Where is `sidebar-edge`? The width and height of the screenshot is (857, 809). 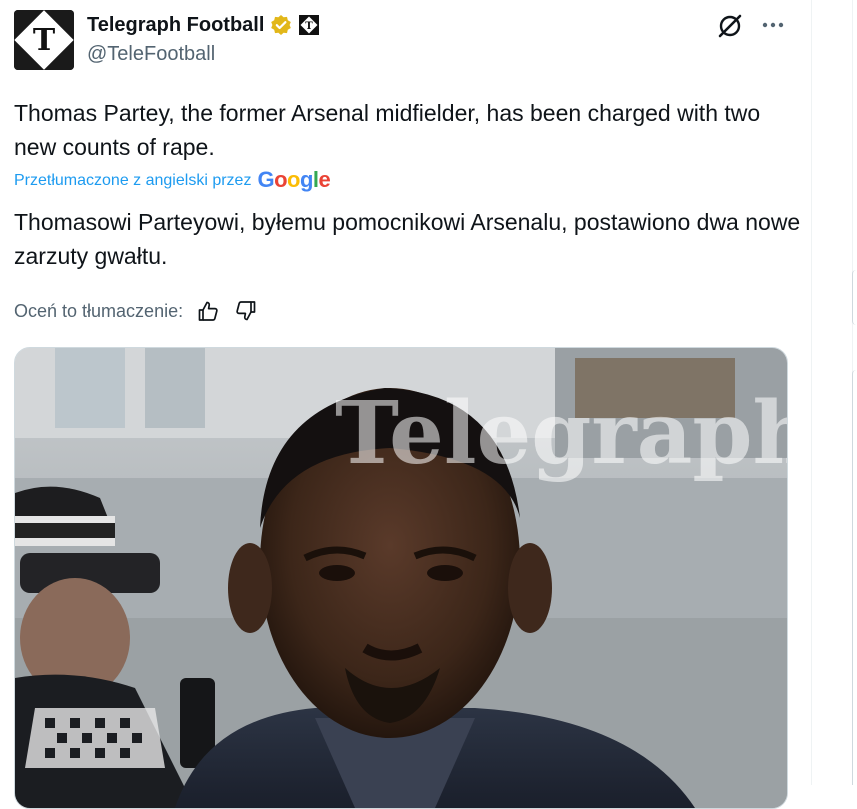 sidebar-edge is located at coordinates (854, 392).